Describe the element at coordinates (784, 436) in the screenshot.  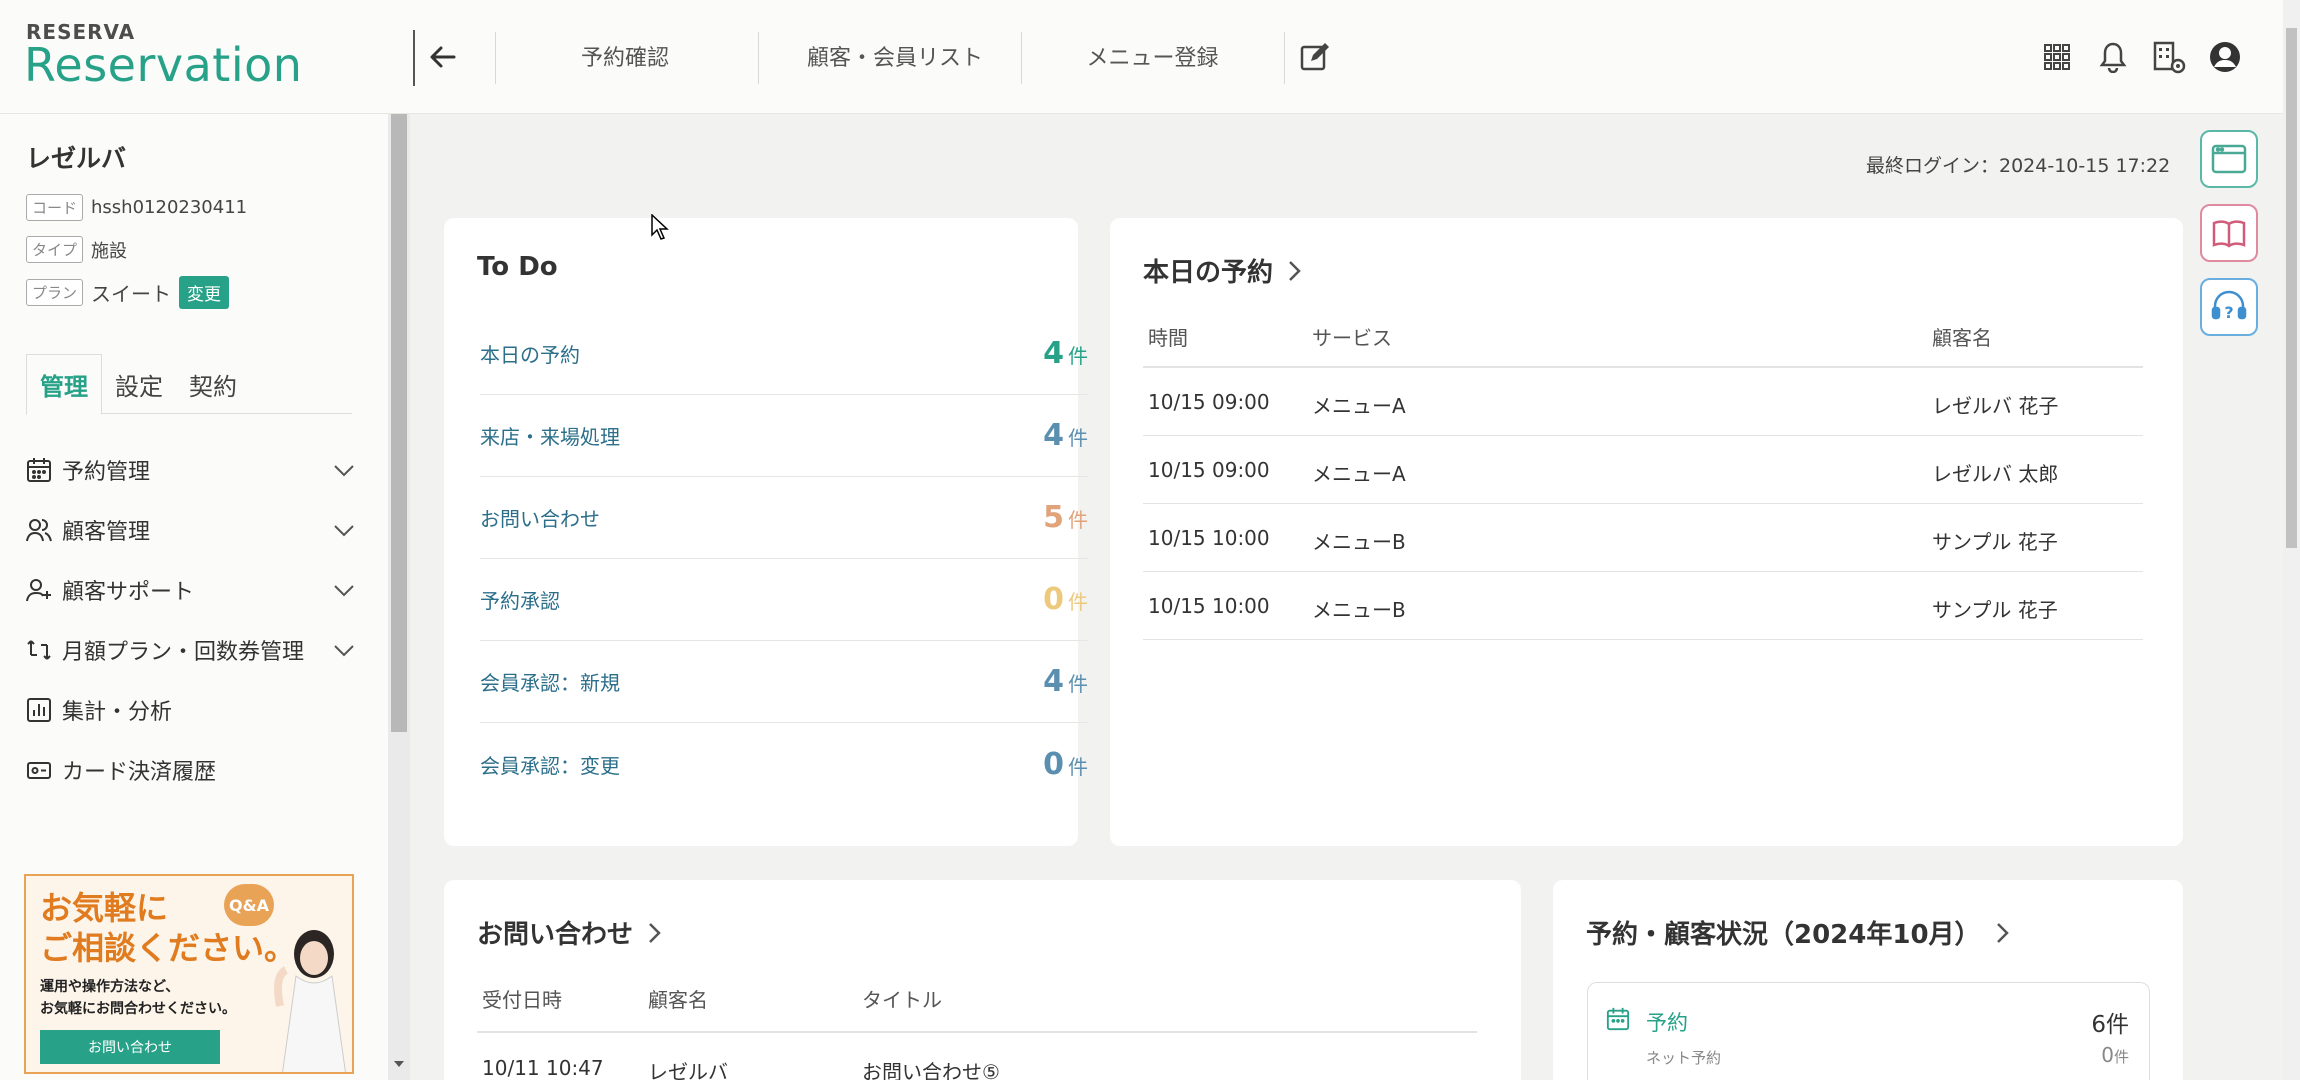
I see `todo-item: 来店・来場処理 4 件` at that location.